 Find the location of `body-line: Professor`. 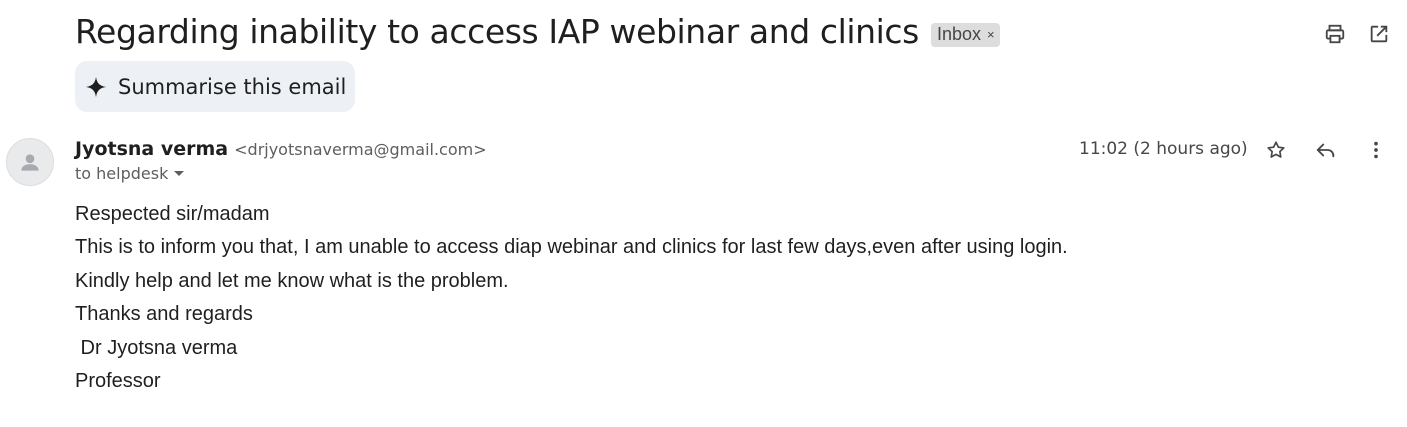

body-line: Professor is located at coordinates (118, 380).